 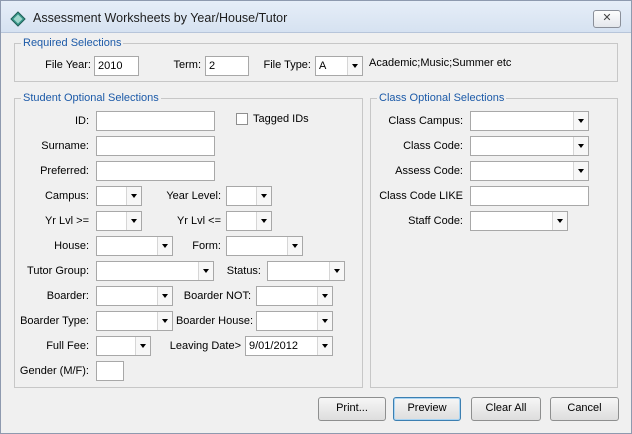 What do you see at coordinates (264, 246) in the screenshot?
I see `form-select` at bounding box center [264, 246].